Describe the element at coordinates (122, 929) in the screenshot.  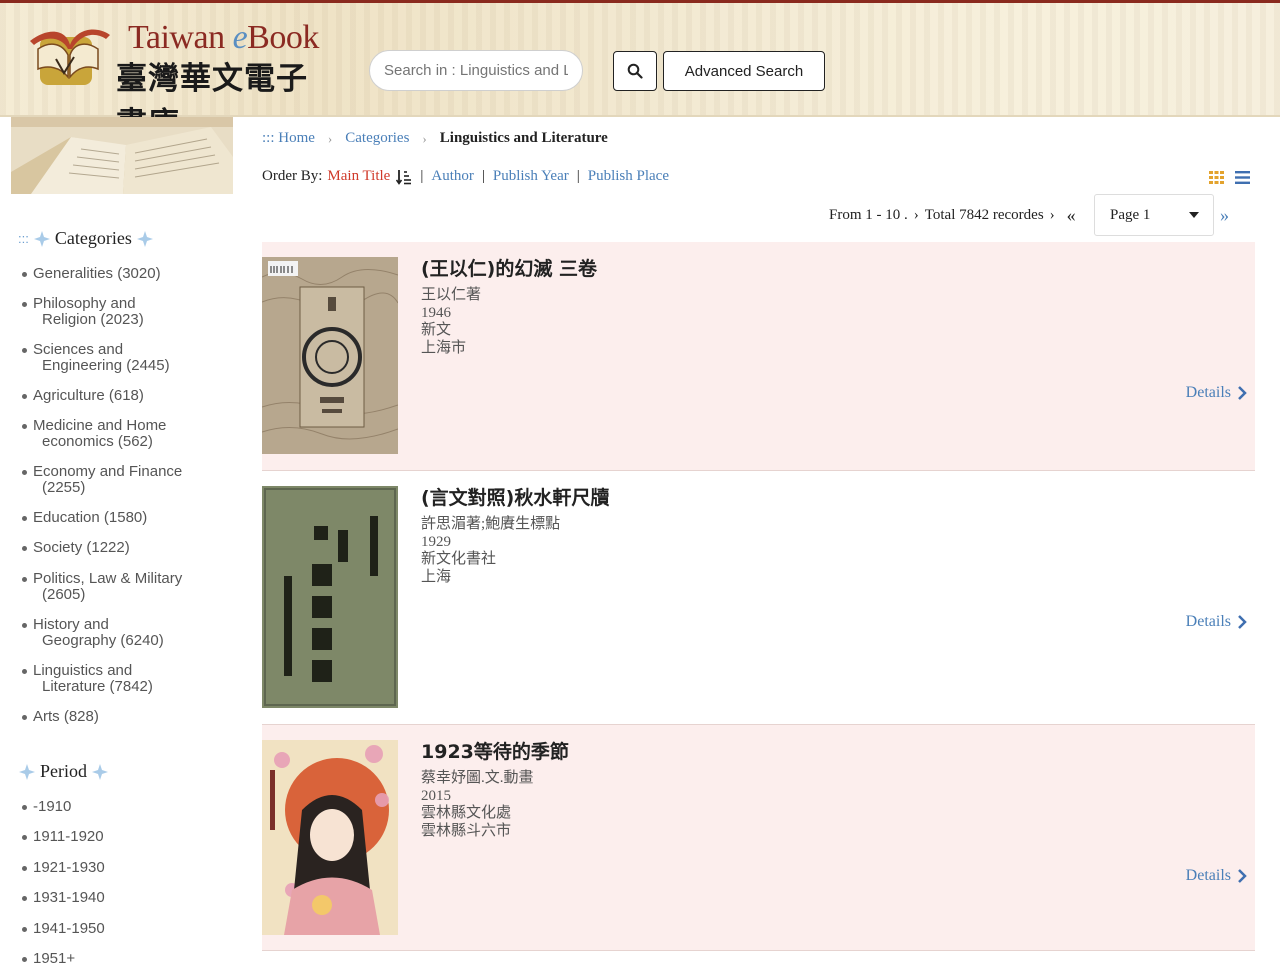
I see `period-item: 1941-1950` at that location.